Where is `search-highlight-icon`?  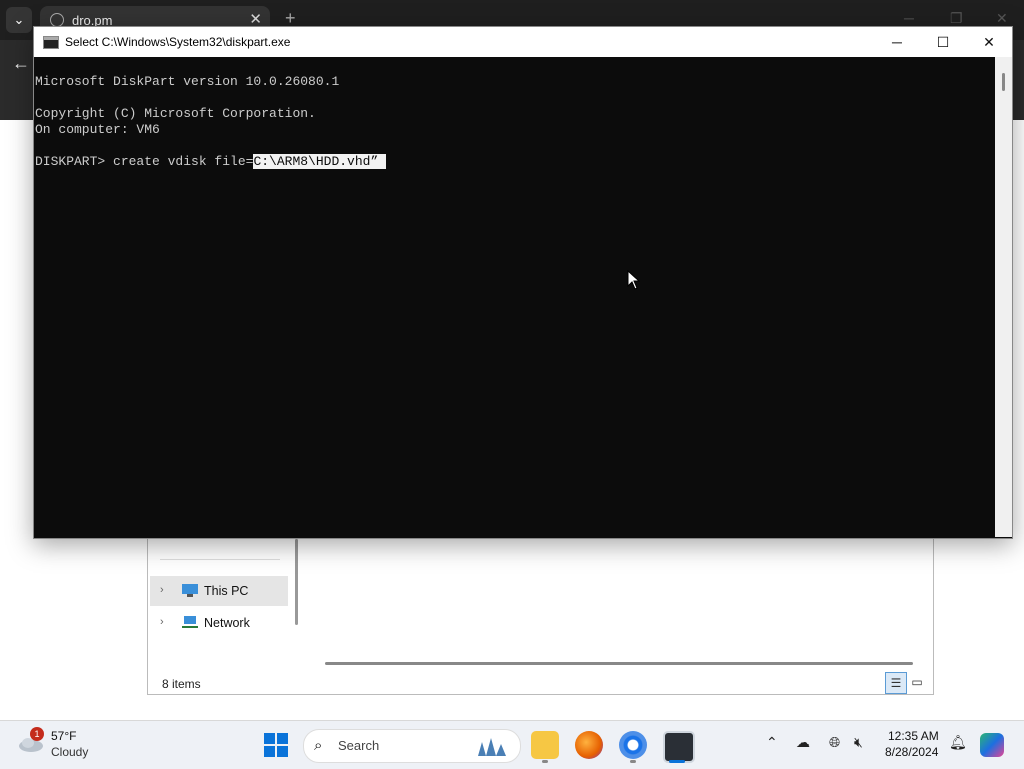 search-highlight-icon is located at coordinates (492, 747).